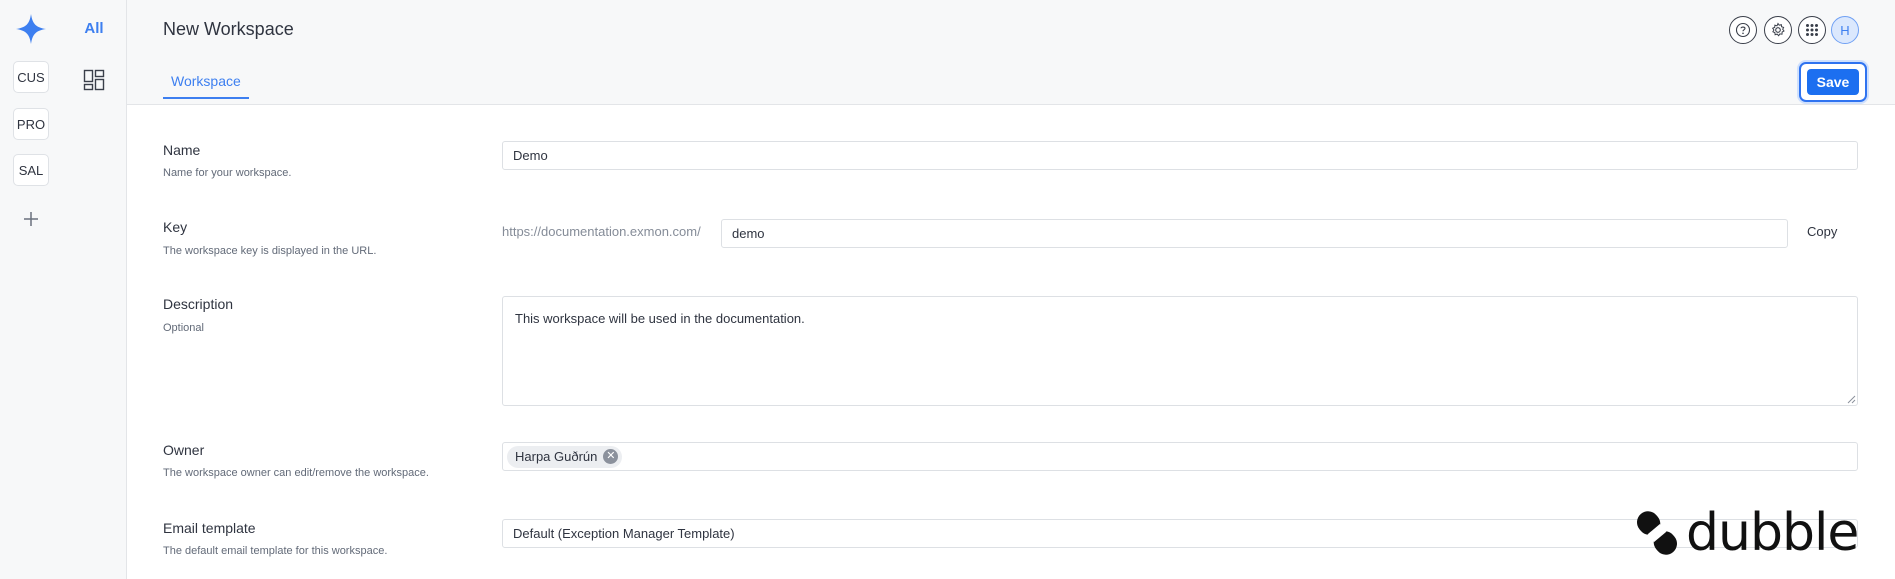 The height and width of the screenshot is (579, 1895). Describe the element at coordinates (1778, 30) in the screenshot. I see `settings-icon` at that location.